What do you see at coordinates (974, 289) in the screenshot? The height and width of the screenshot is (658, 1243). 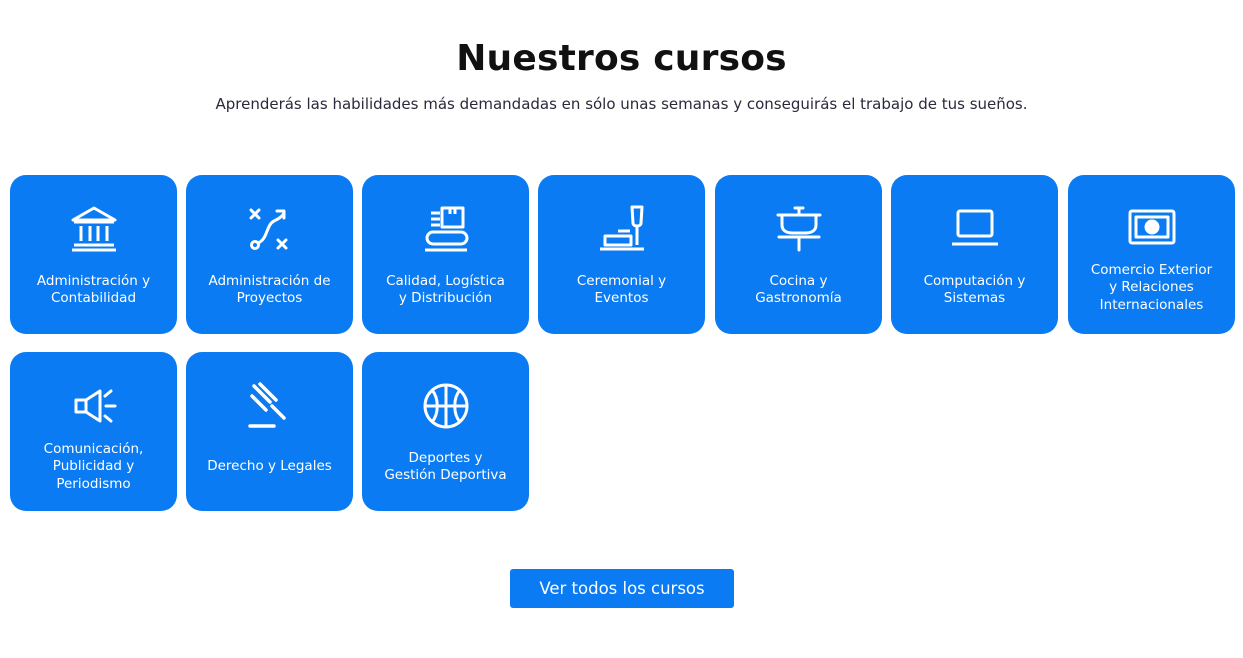 I see `course-label: Computación y Sistemas` at bounding box center [974, 289].